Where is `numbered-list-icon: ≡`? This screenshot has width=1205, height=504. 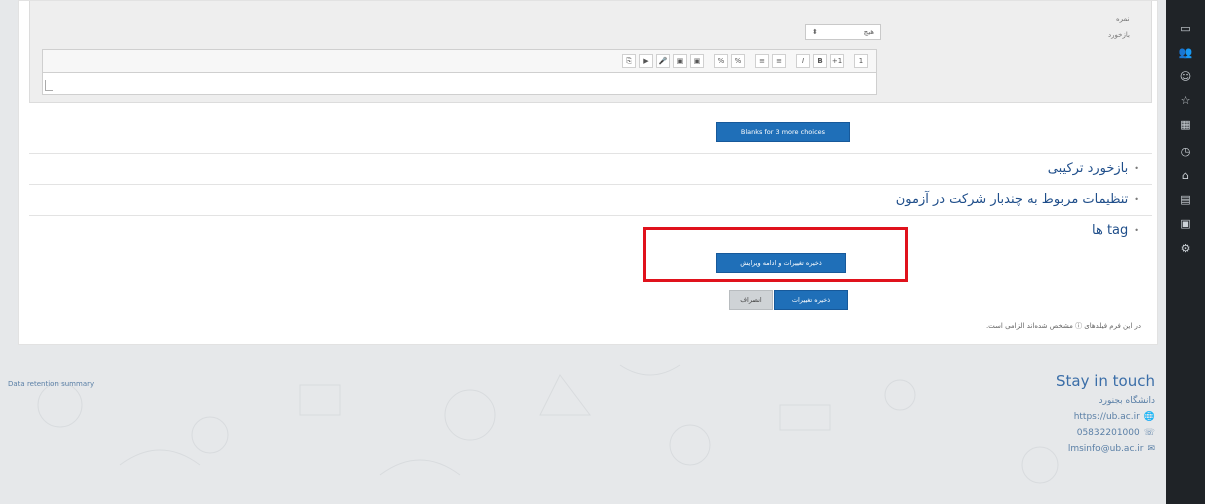 numbered-list-icon: ≡ is located at coordinates (762, 61).